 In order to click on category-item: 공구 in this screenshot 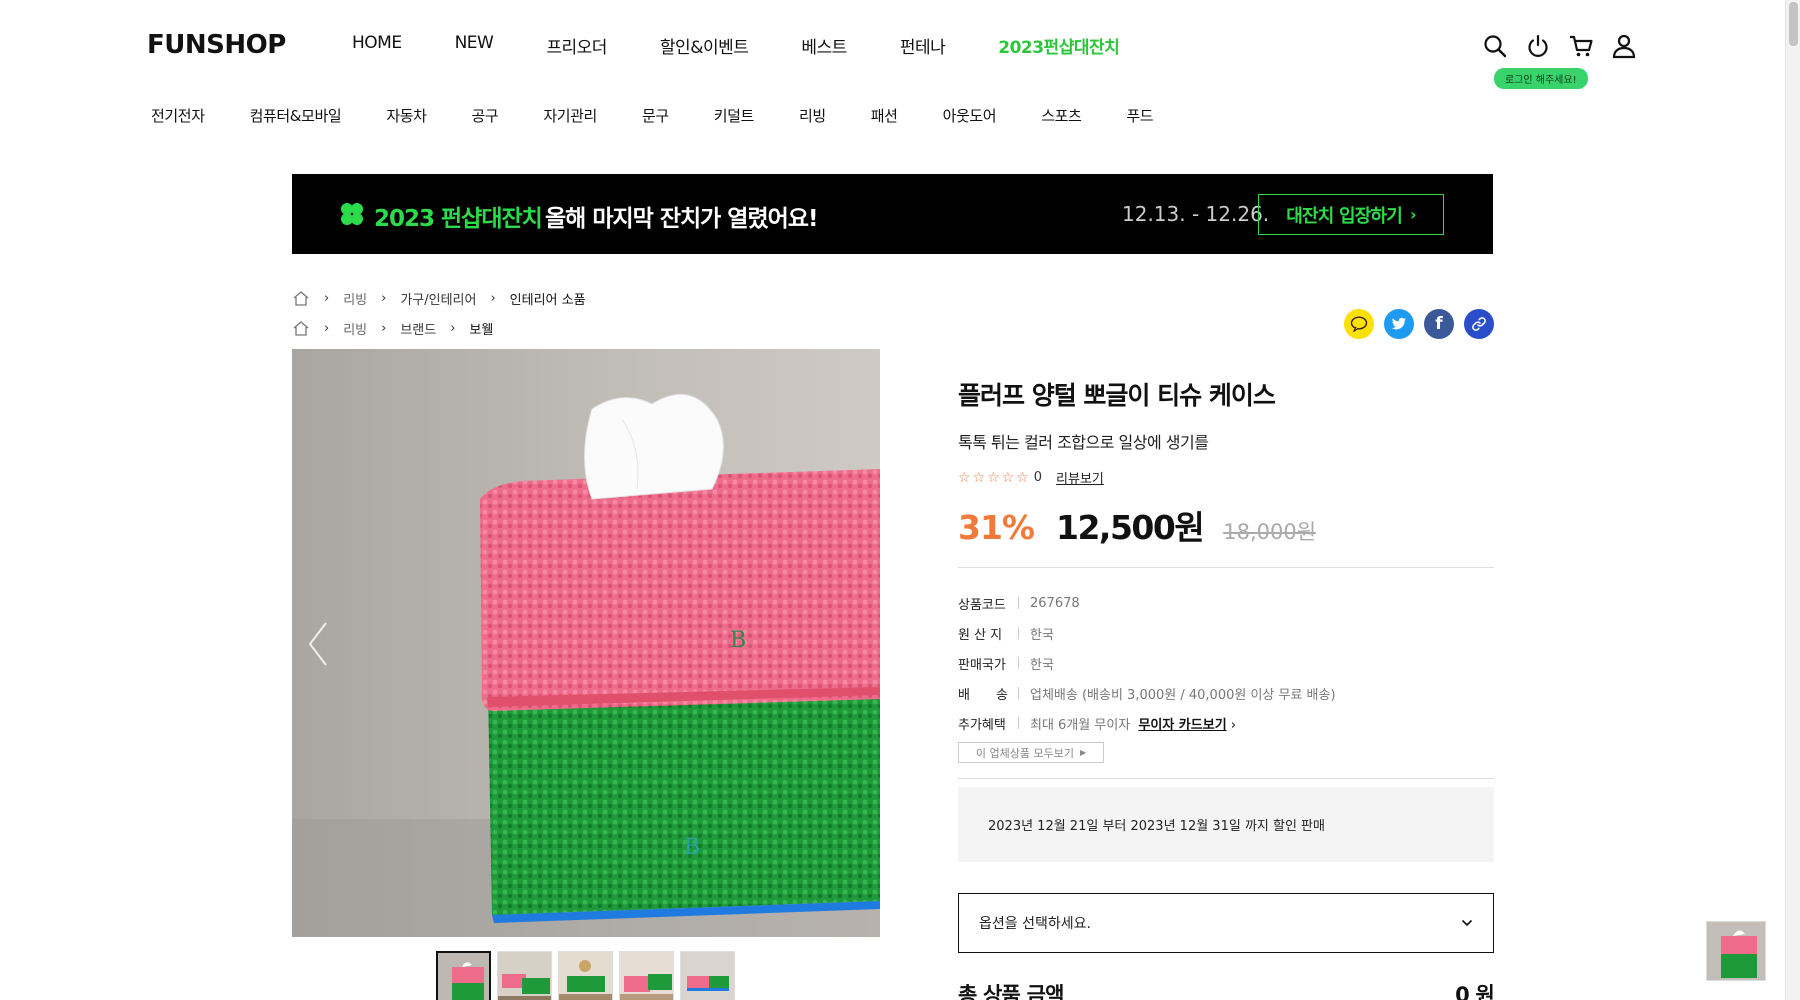, I will do `click(485, 115)`.